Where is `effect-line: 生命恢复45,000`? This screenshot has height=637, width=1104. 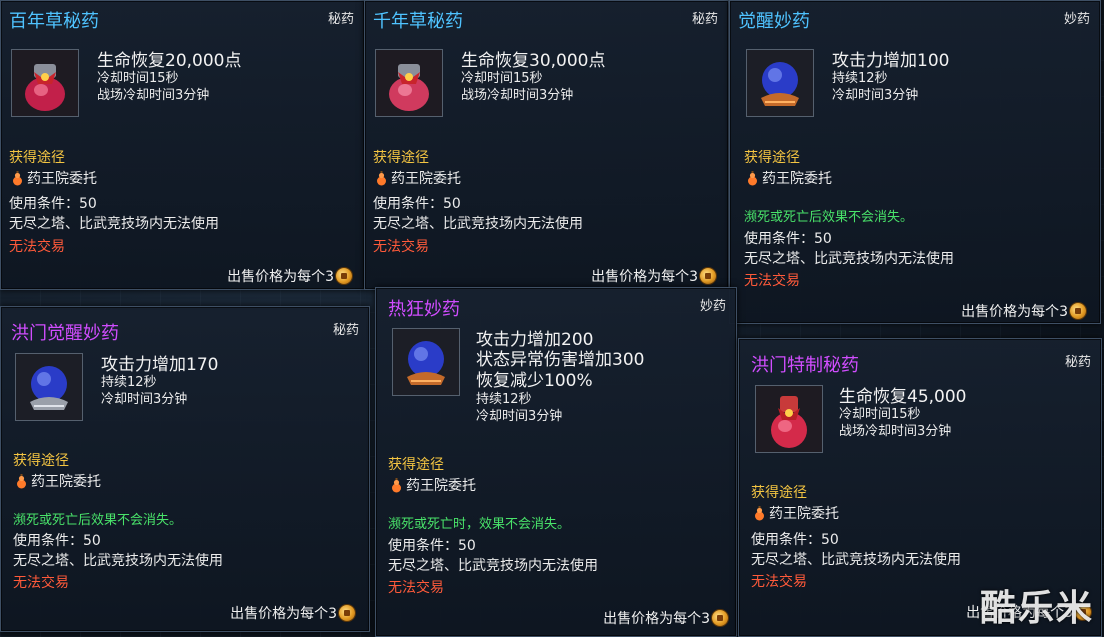
effect-line: 生命恢复45,000 is located at coordinates (903, 397).